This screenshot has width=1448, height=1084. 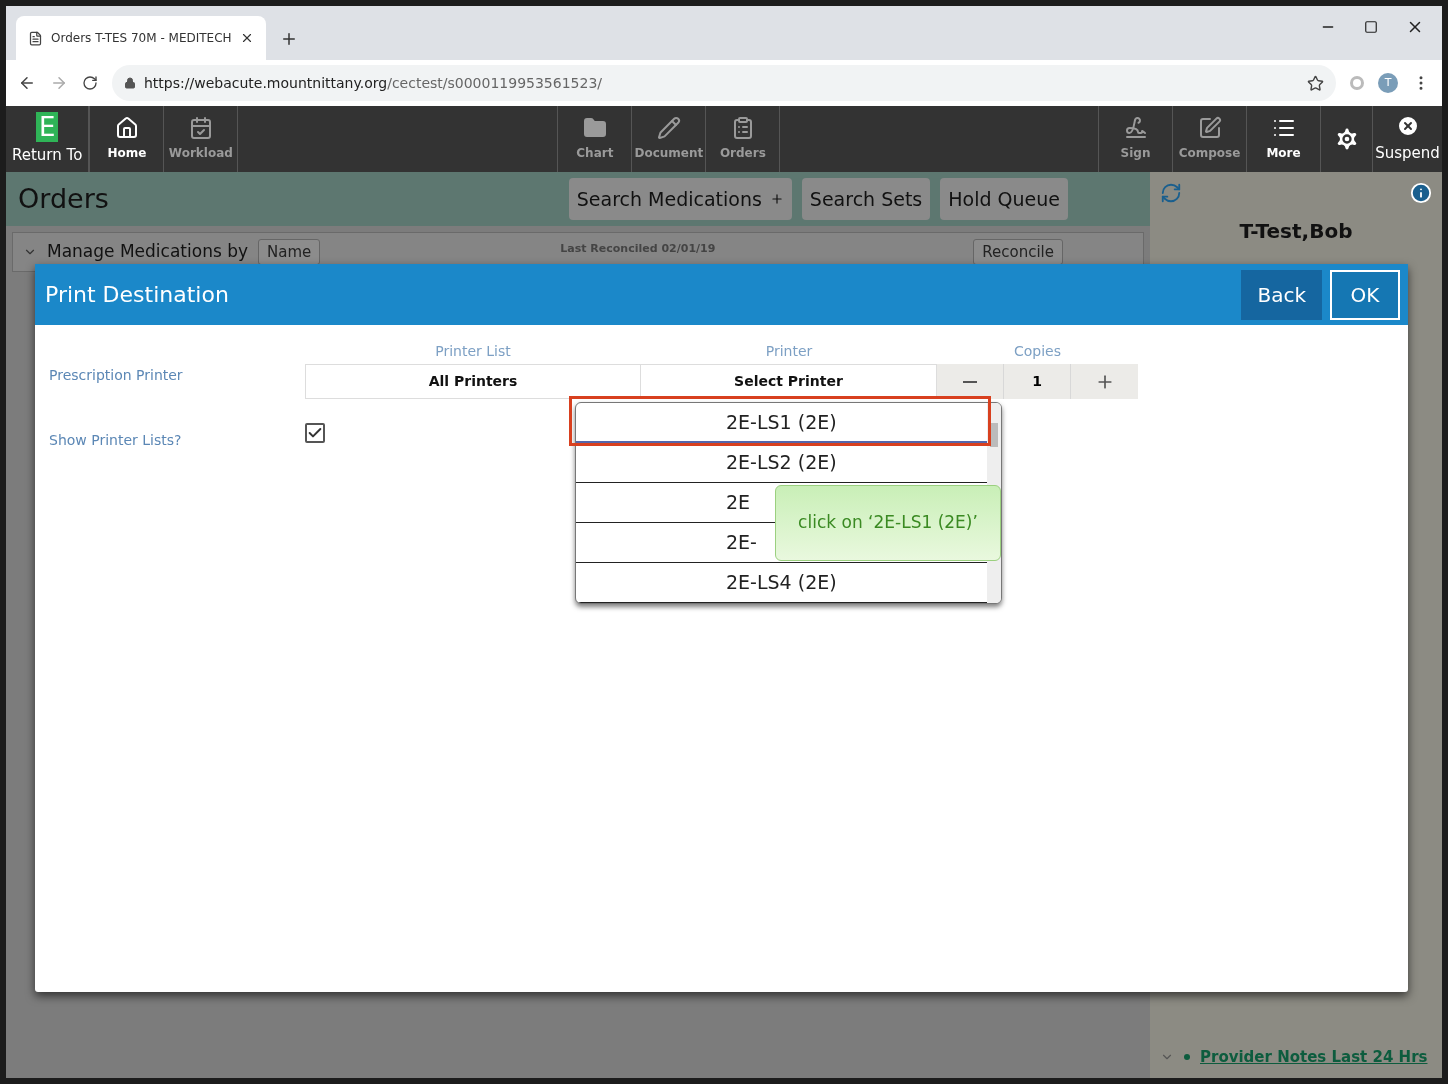 What do you see at coordinates (116, 375) in the screenshot?
I see `field-label: Prescription Printer` at bounding box center [116, 375].